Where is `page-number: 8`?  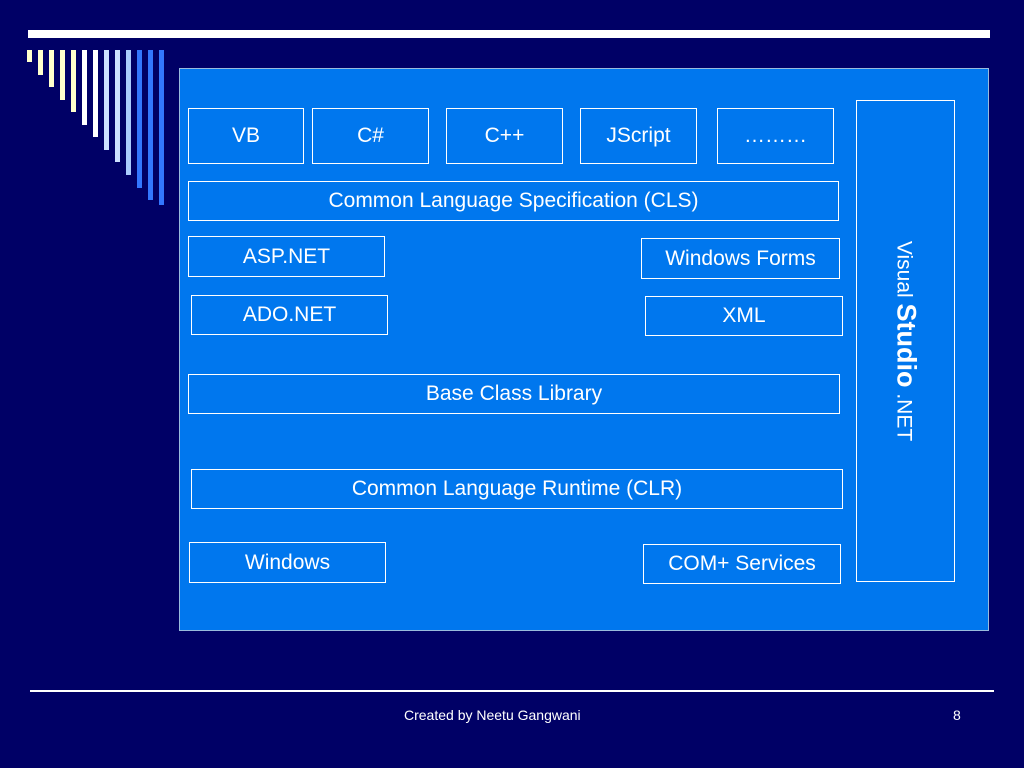 page-number: 8 is located at coordinates (957, 715).